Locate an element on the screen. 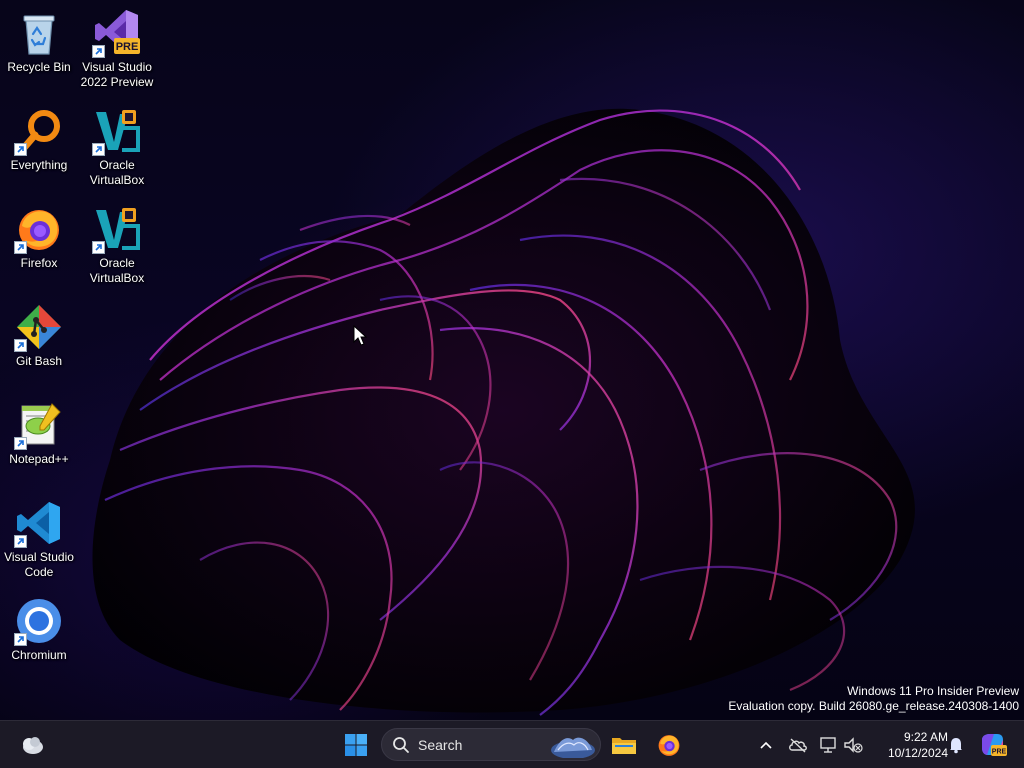 Image resolution: width=1024 pixels, height=768 pixels. search-placeholder: Search is located at coordinates (440, 744).